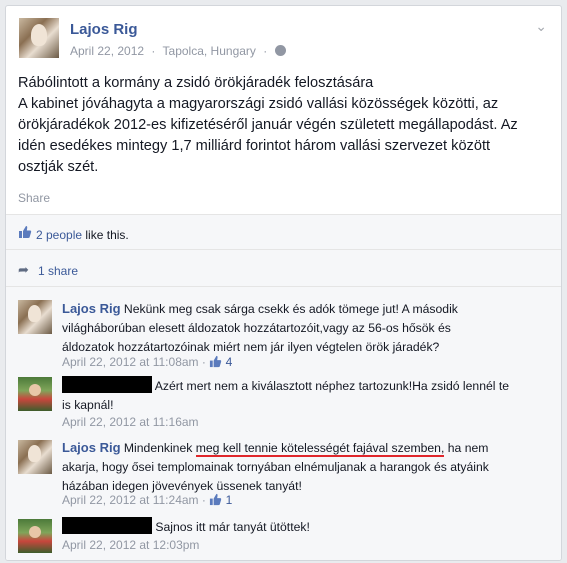 The width and height of the screenshot is (567, 563). I want to click on comment-time: April 22, 2012 at 12:03pm, so click(130, 545).